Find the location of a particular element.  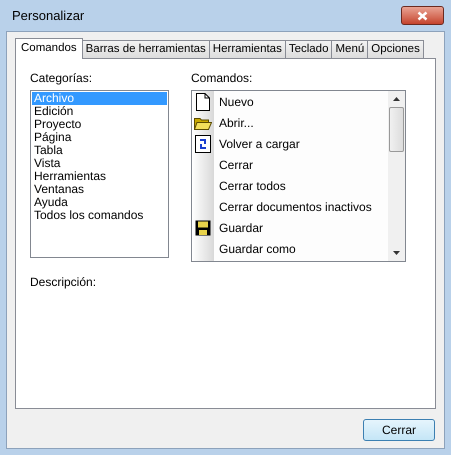

commands-label: Comandos: is located at coordinates (222, 78).